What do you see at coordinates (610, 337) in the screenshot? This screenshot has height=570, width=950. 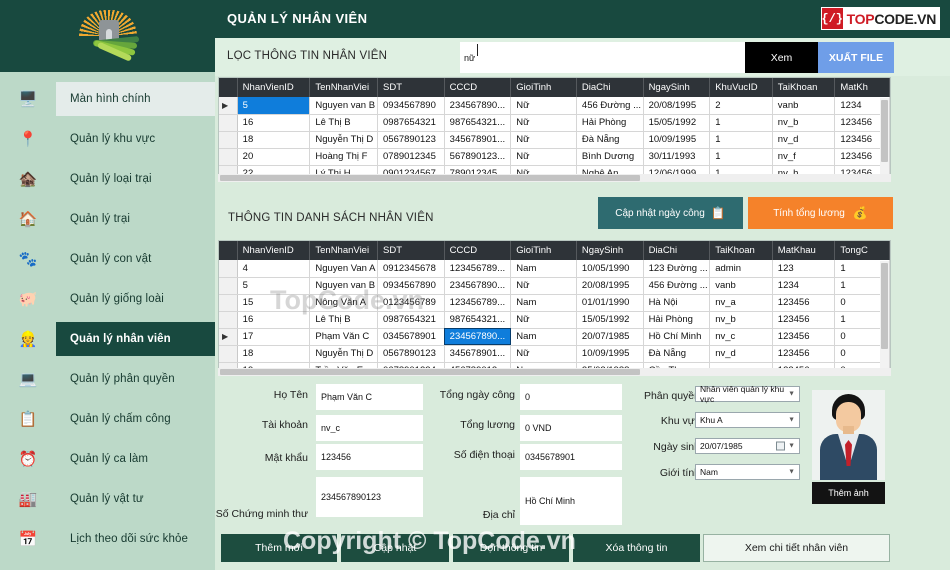 I see `table-cell: 20/07/1985` at bounding box center [610, 337].